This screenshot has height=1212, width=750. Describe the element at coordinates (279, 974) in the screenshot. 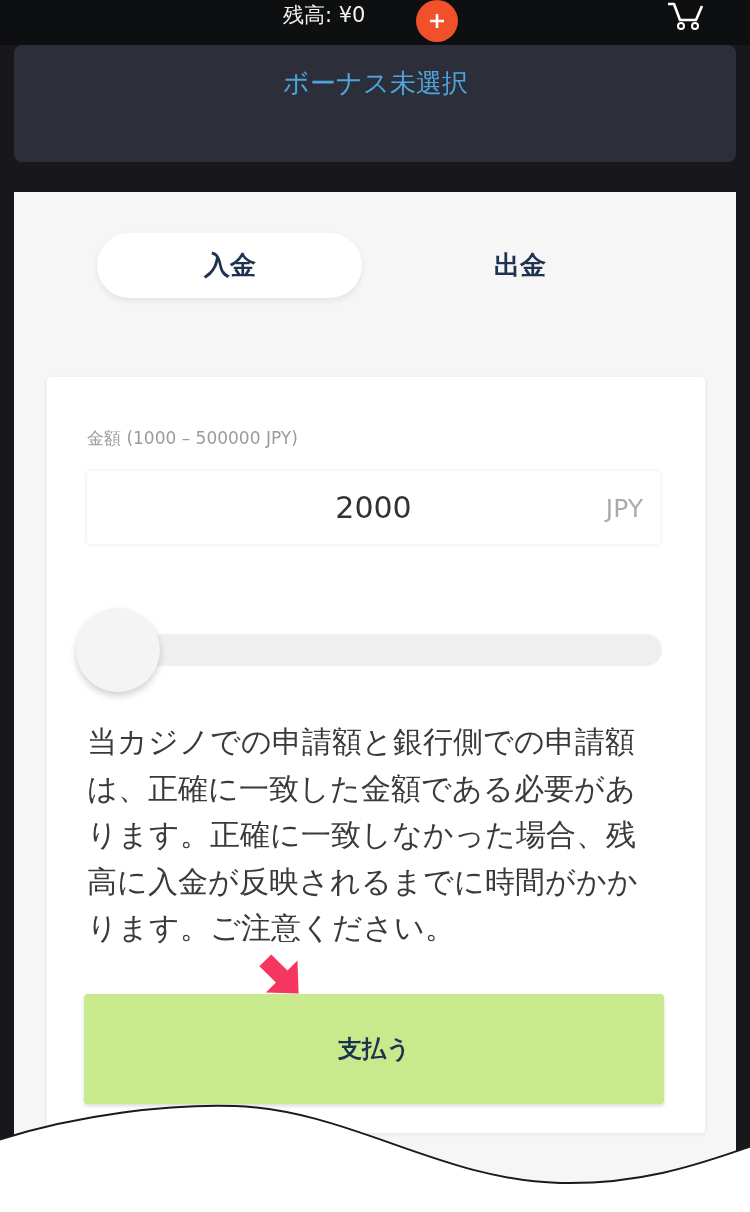

I see `pointer-arrow` at that location.